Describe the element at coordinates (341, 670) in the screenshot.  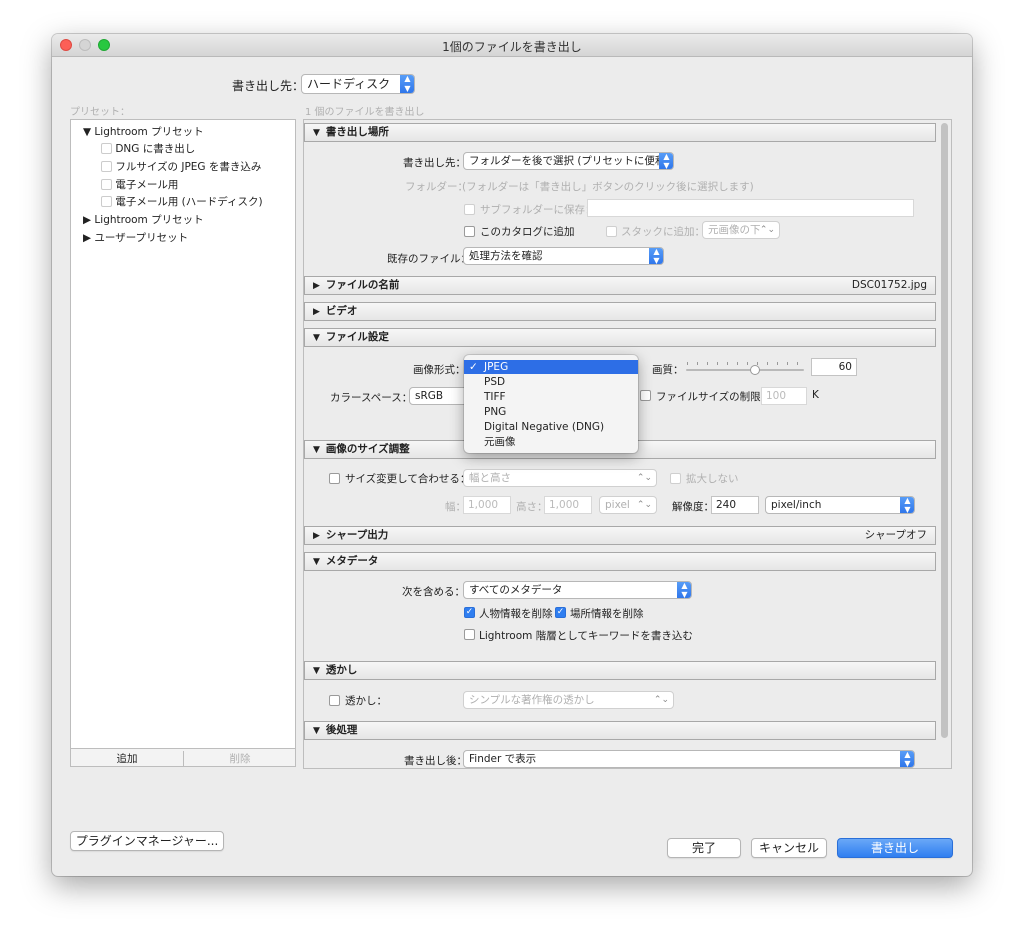
I see `section-title: 透かし` at that location.